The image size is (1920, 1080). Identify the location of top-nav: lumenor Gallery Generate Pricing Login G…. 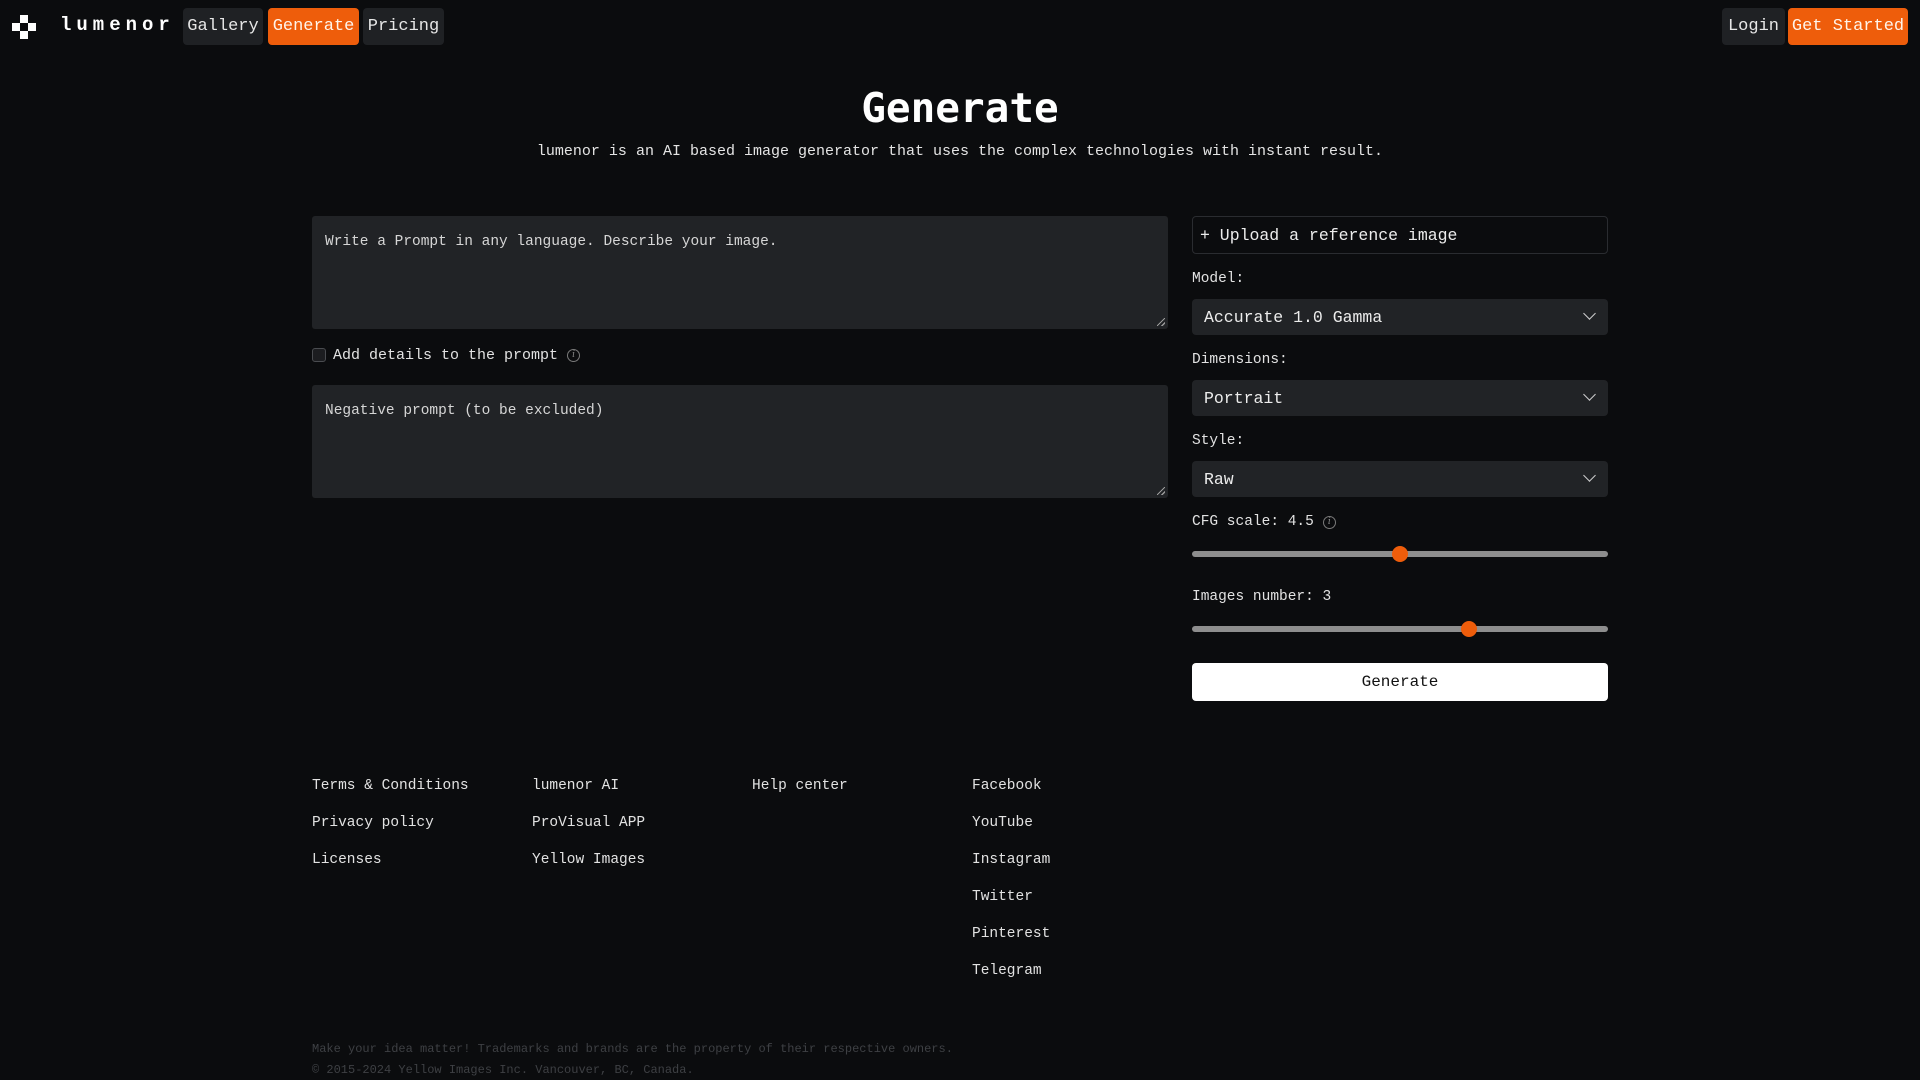
(960, 27).